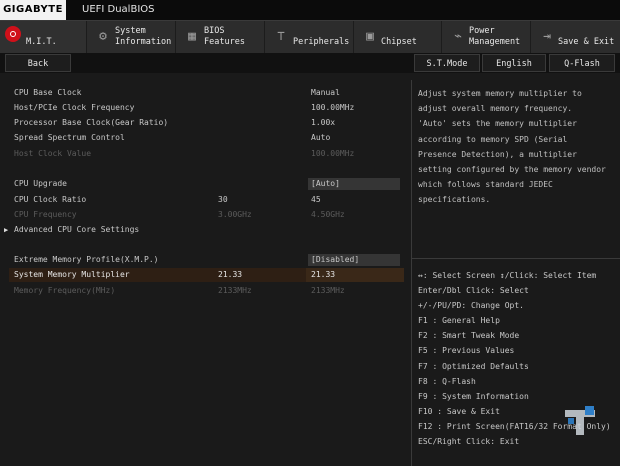 The height and width of the screenshot is (466, 620). What do you see at coordinates (507, 275) in the screenshot?
I see `key-line: ↔: Select Screen ↕/Click: Select Item` at bounding box center [507, 275].